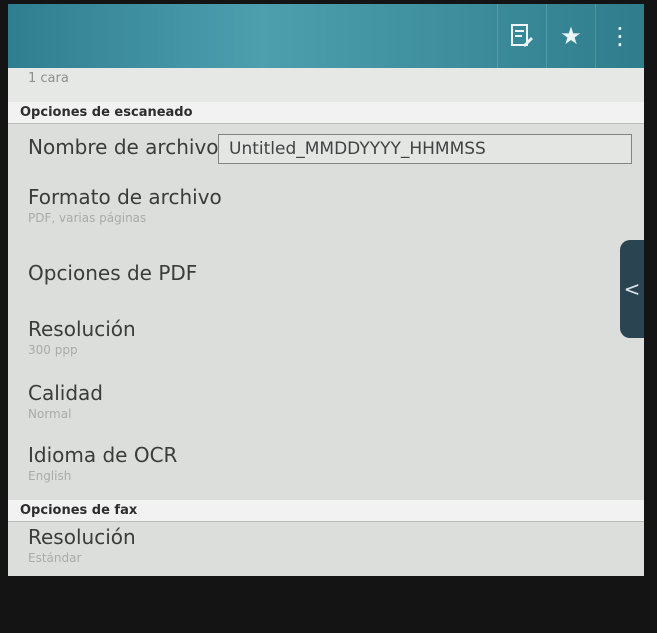 The width and height of the screenshot is (657, 633). I want to click on resolution-label: Resolución, so click(82, 329).